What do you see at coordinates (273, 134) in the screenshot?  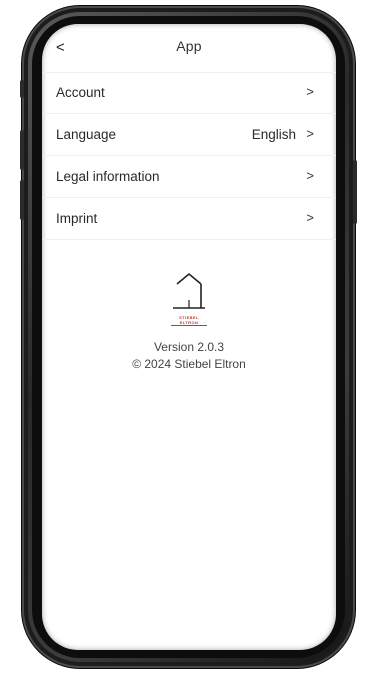 I see `language-value: English` at bounding box center [273, 134].